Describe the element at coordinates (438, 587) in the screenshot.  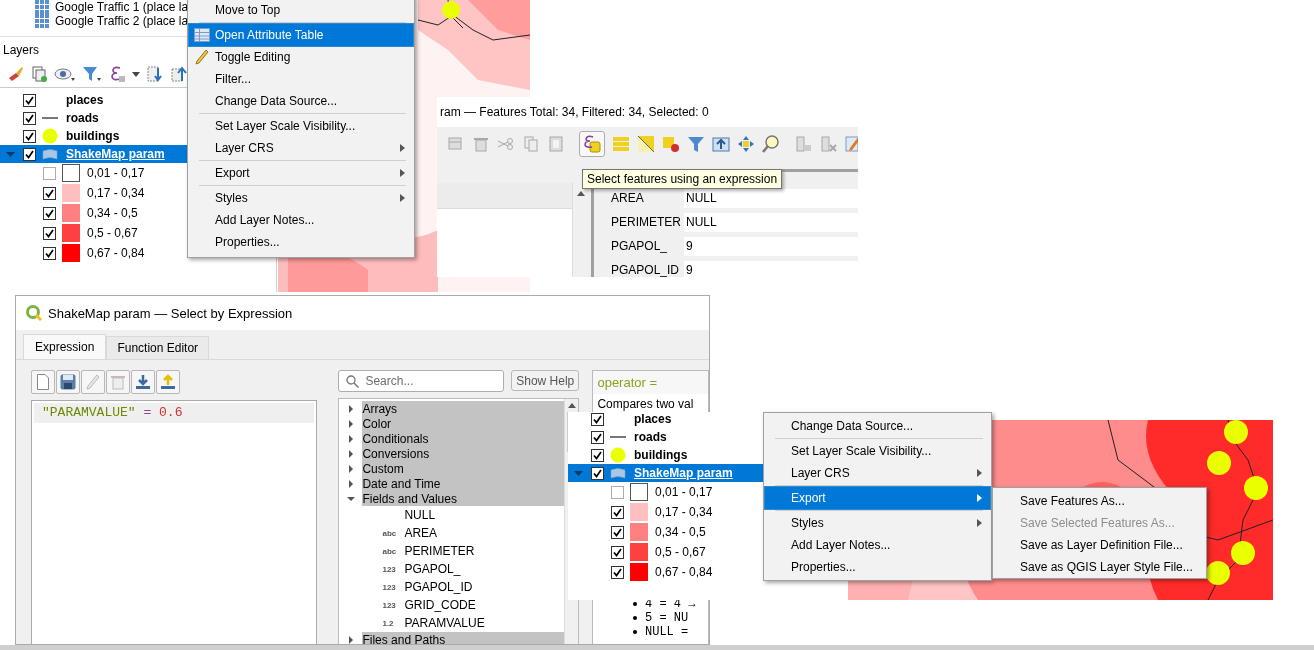
I see `field-item: PGAPOL_ID` at that location.